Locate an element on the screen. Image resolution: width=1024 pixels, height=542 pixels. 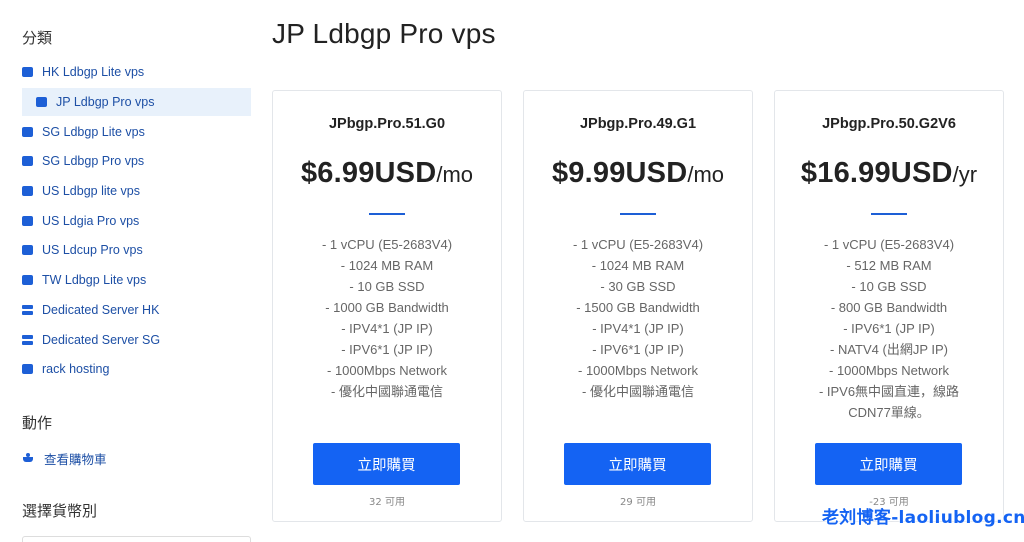
availability-count: 32 可用 is located at coordinates (387, 502).